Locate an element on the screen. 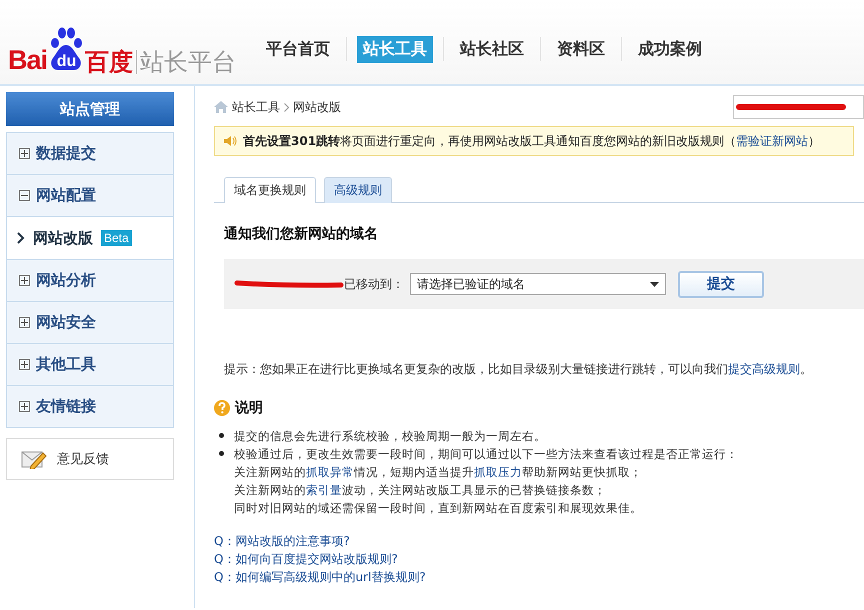  nav-tab: 成功案例 is located at coordinates (670, 49).